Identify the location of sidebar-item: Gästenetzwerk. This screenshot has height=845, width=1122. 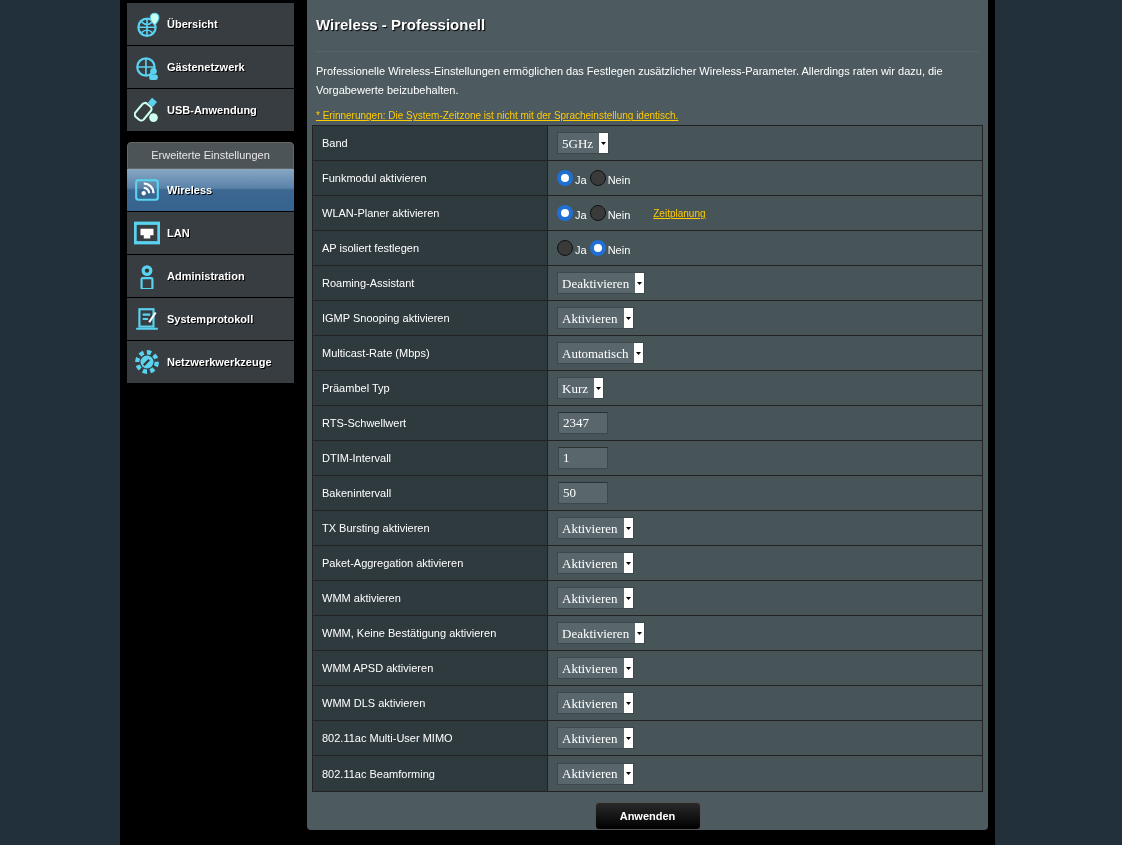
(210, 67).